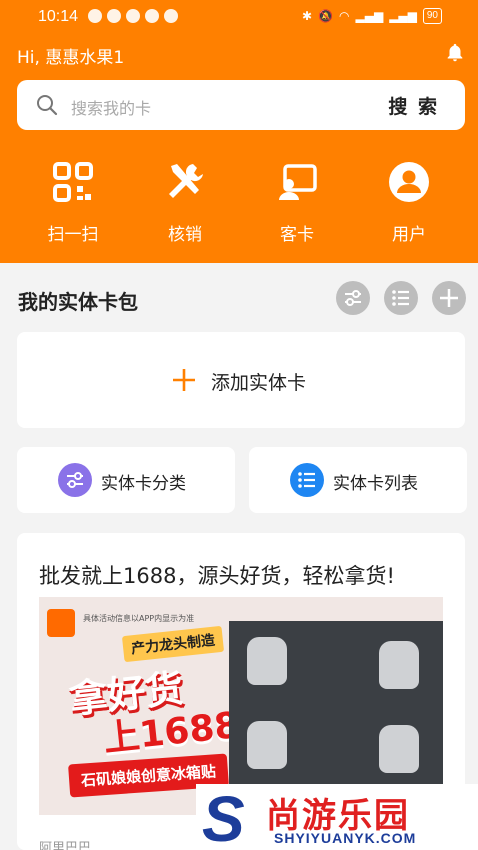  I want to click on list-round-button, so click(401, 298).